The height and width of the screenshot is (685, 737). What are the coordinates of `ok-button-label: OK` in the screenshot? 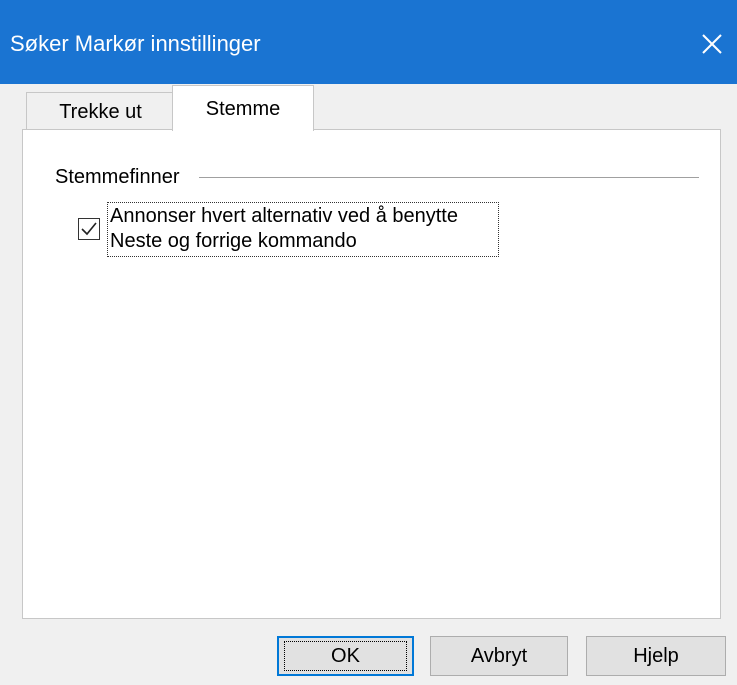 It's located at (345, 656).